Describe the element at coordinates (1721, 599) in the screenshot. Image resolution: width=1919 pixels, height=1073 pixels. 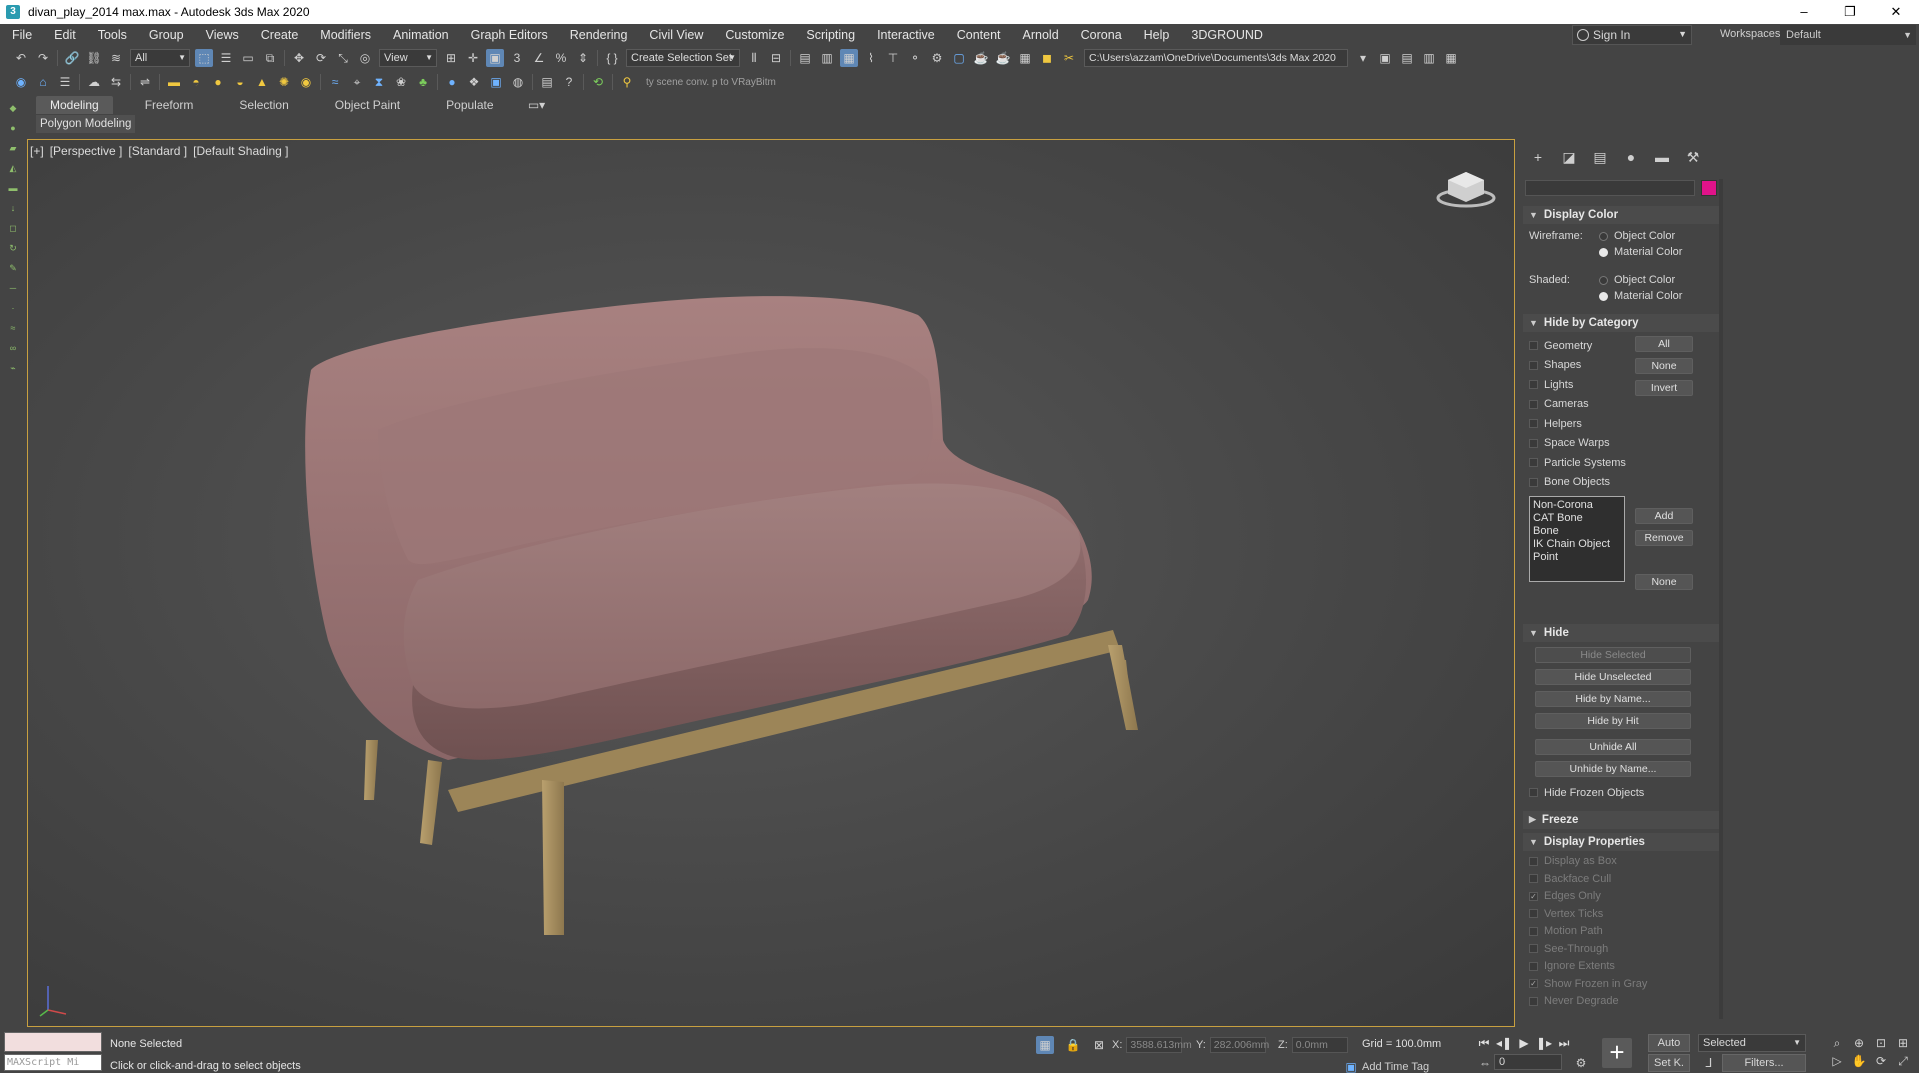
I see `command-panel-scrollbar` at that location.